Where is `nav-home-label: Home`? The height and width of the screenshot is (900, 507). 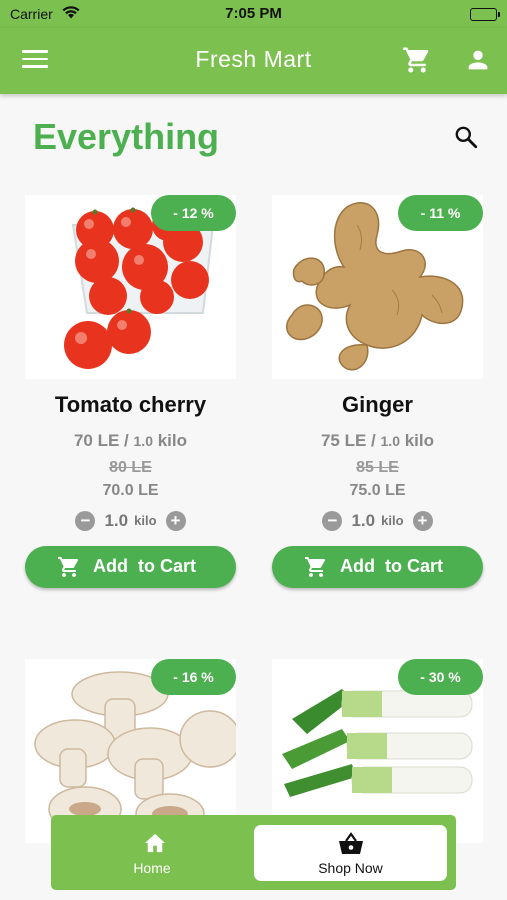
nav-home-label: Home is located at coordinates (152, 868).